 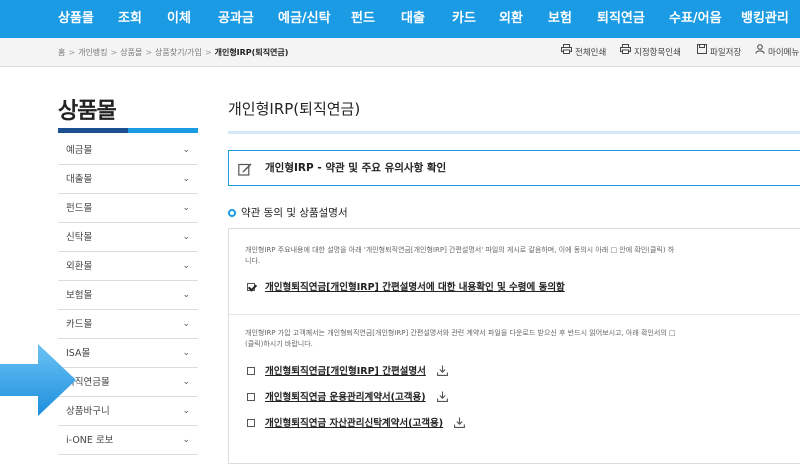 What do you see at coordinates (253, 261) in the screenshot?
I see `agreement-description-line2: 니다.` at bounding box center [253, 261].